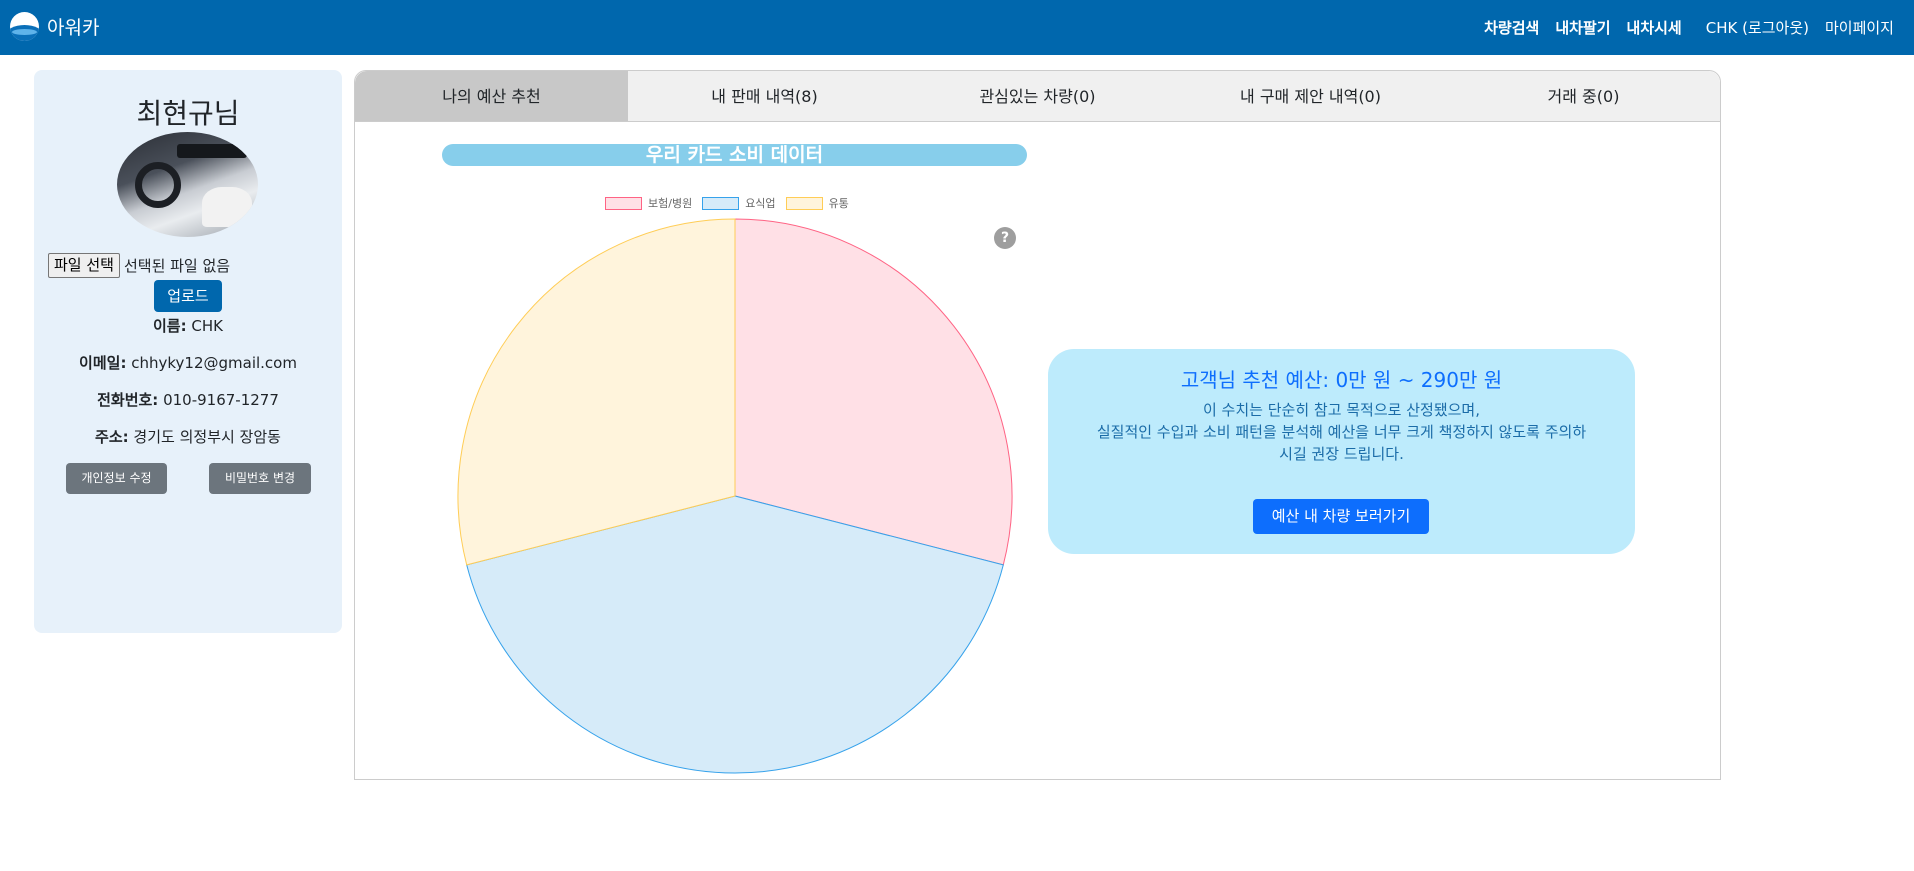  I want to click on profile-phone-row: 전화번호: 010-9167-1277, so click(188, 399).